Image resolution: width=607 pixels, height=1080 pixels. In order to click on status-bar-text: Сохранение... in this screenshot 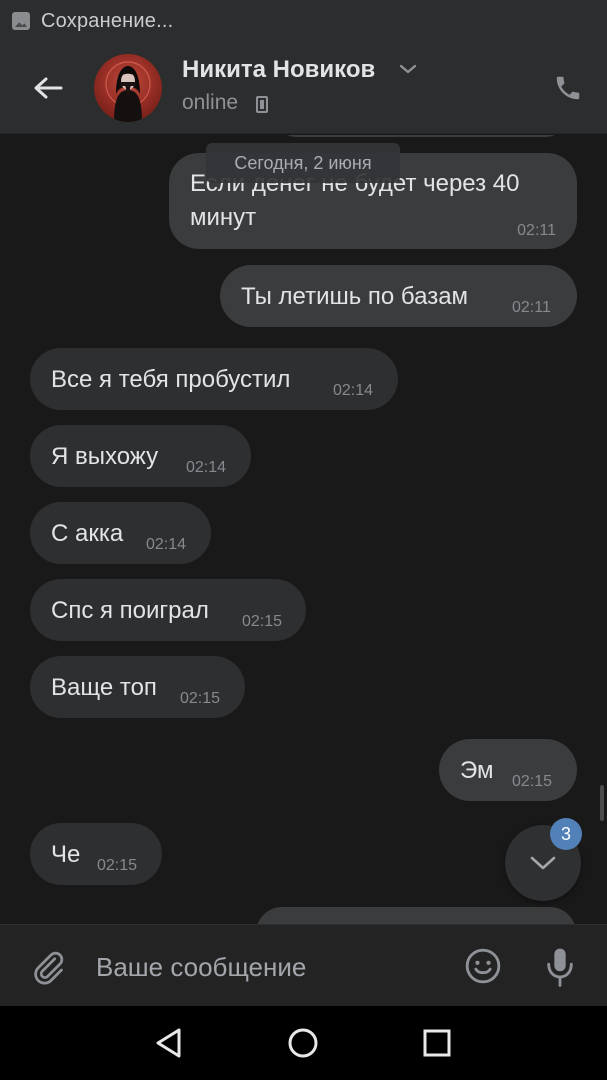, I will do `click(107, 20)`.